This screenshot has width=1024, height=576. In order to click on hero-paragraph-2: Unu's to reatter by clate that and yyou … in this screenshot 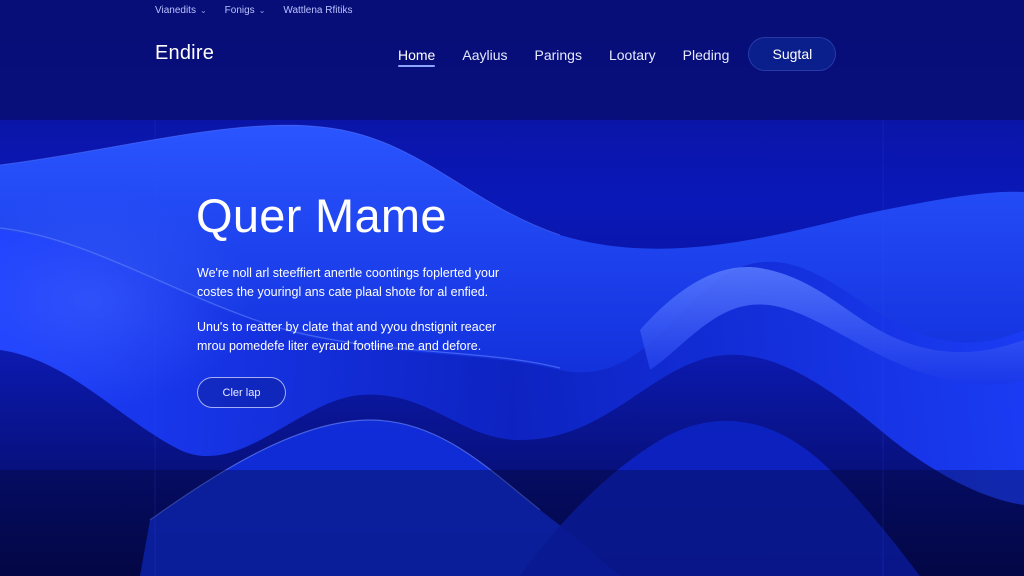, I will do `click(347, 336)`.